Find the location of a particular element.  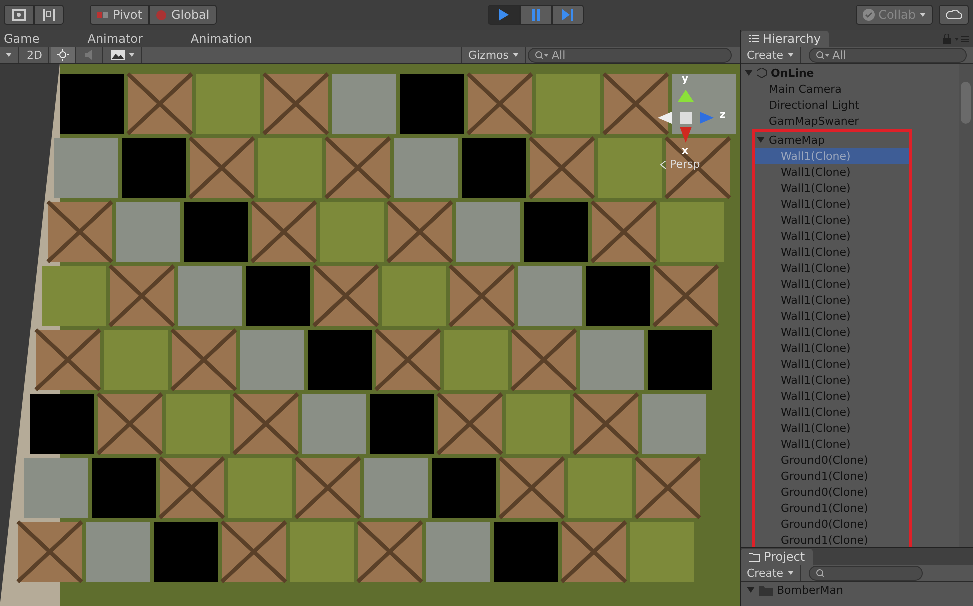

play-button is located at coordinates (504, 15).